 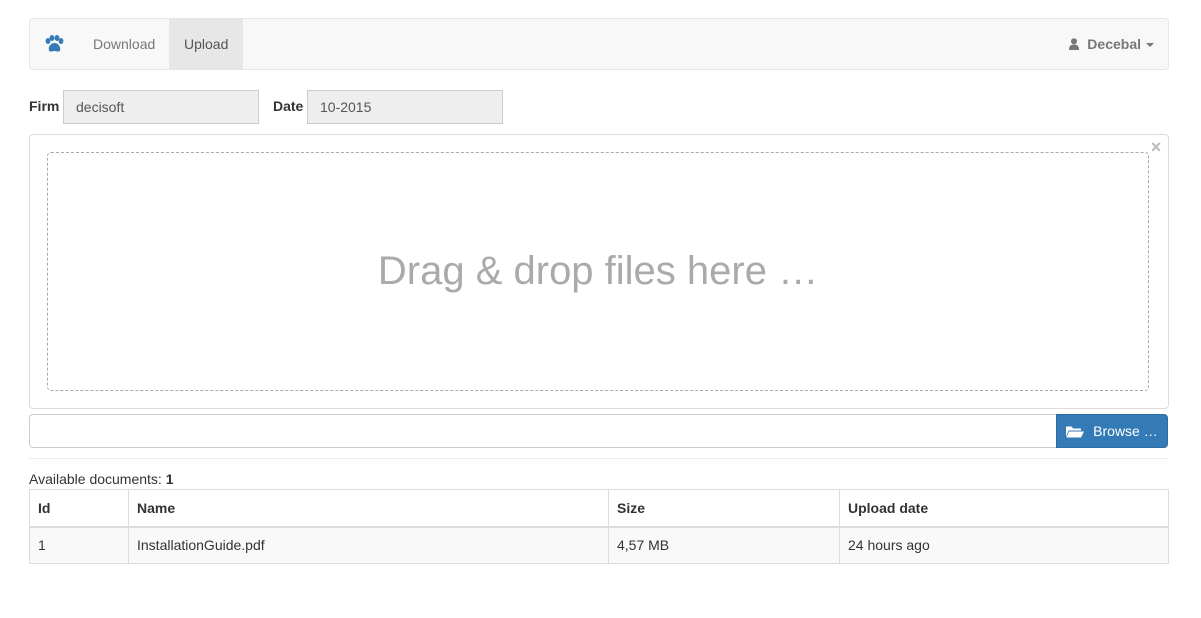 I want to click on table-header-row: Id Name Size Upload date, so click(x=599, y=508).